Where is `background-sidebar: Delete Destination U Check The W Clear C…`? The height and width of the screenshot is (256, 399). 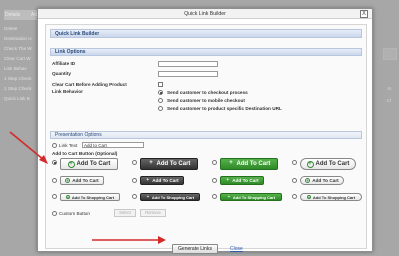 background-sidebar: Delete Destination U Check The W Clear C… is located at coordinates (21, 64).